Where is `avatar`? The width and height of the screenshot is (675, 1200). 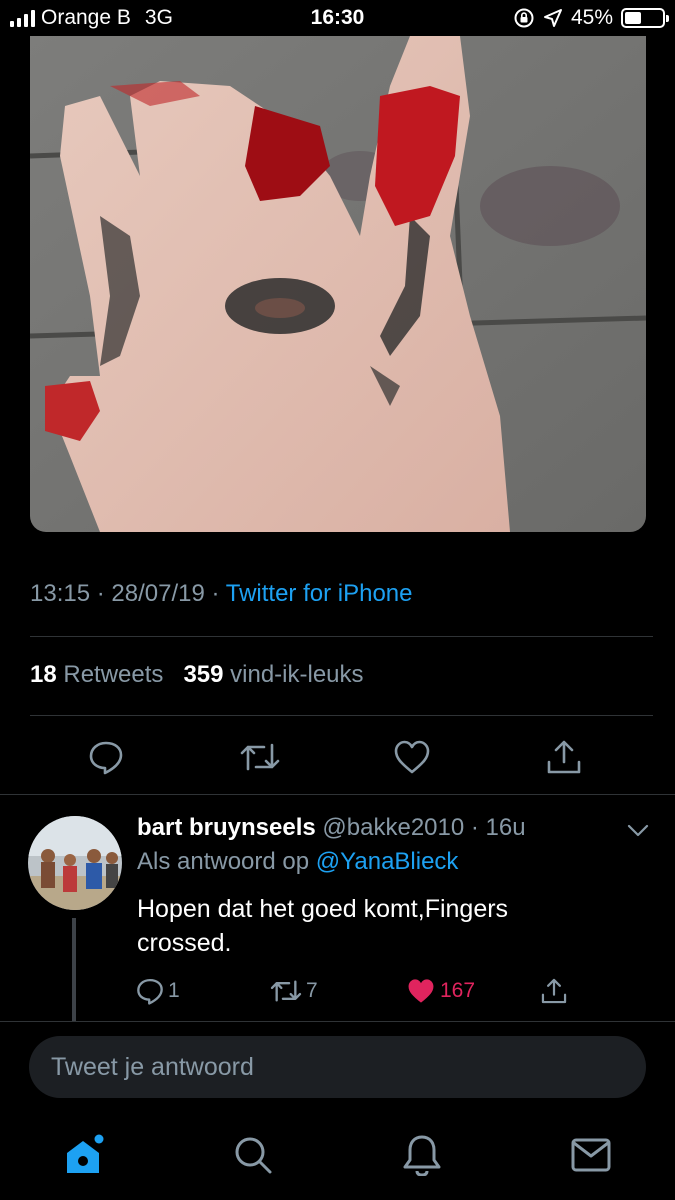 avatar is located at coordinates (75, 863).